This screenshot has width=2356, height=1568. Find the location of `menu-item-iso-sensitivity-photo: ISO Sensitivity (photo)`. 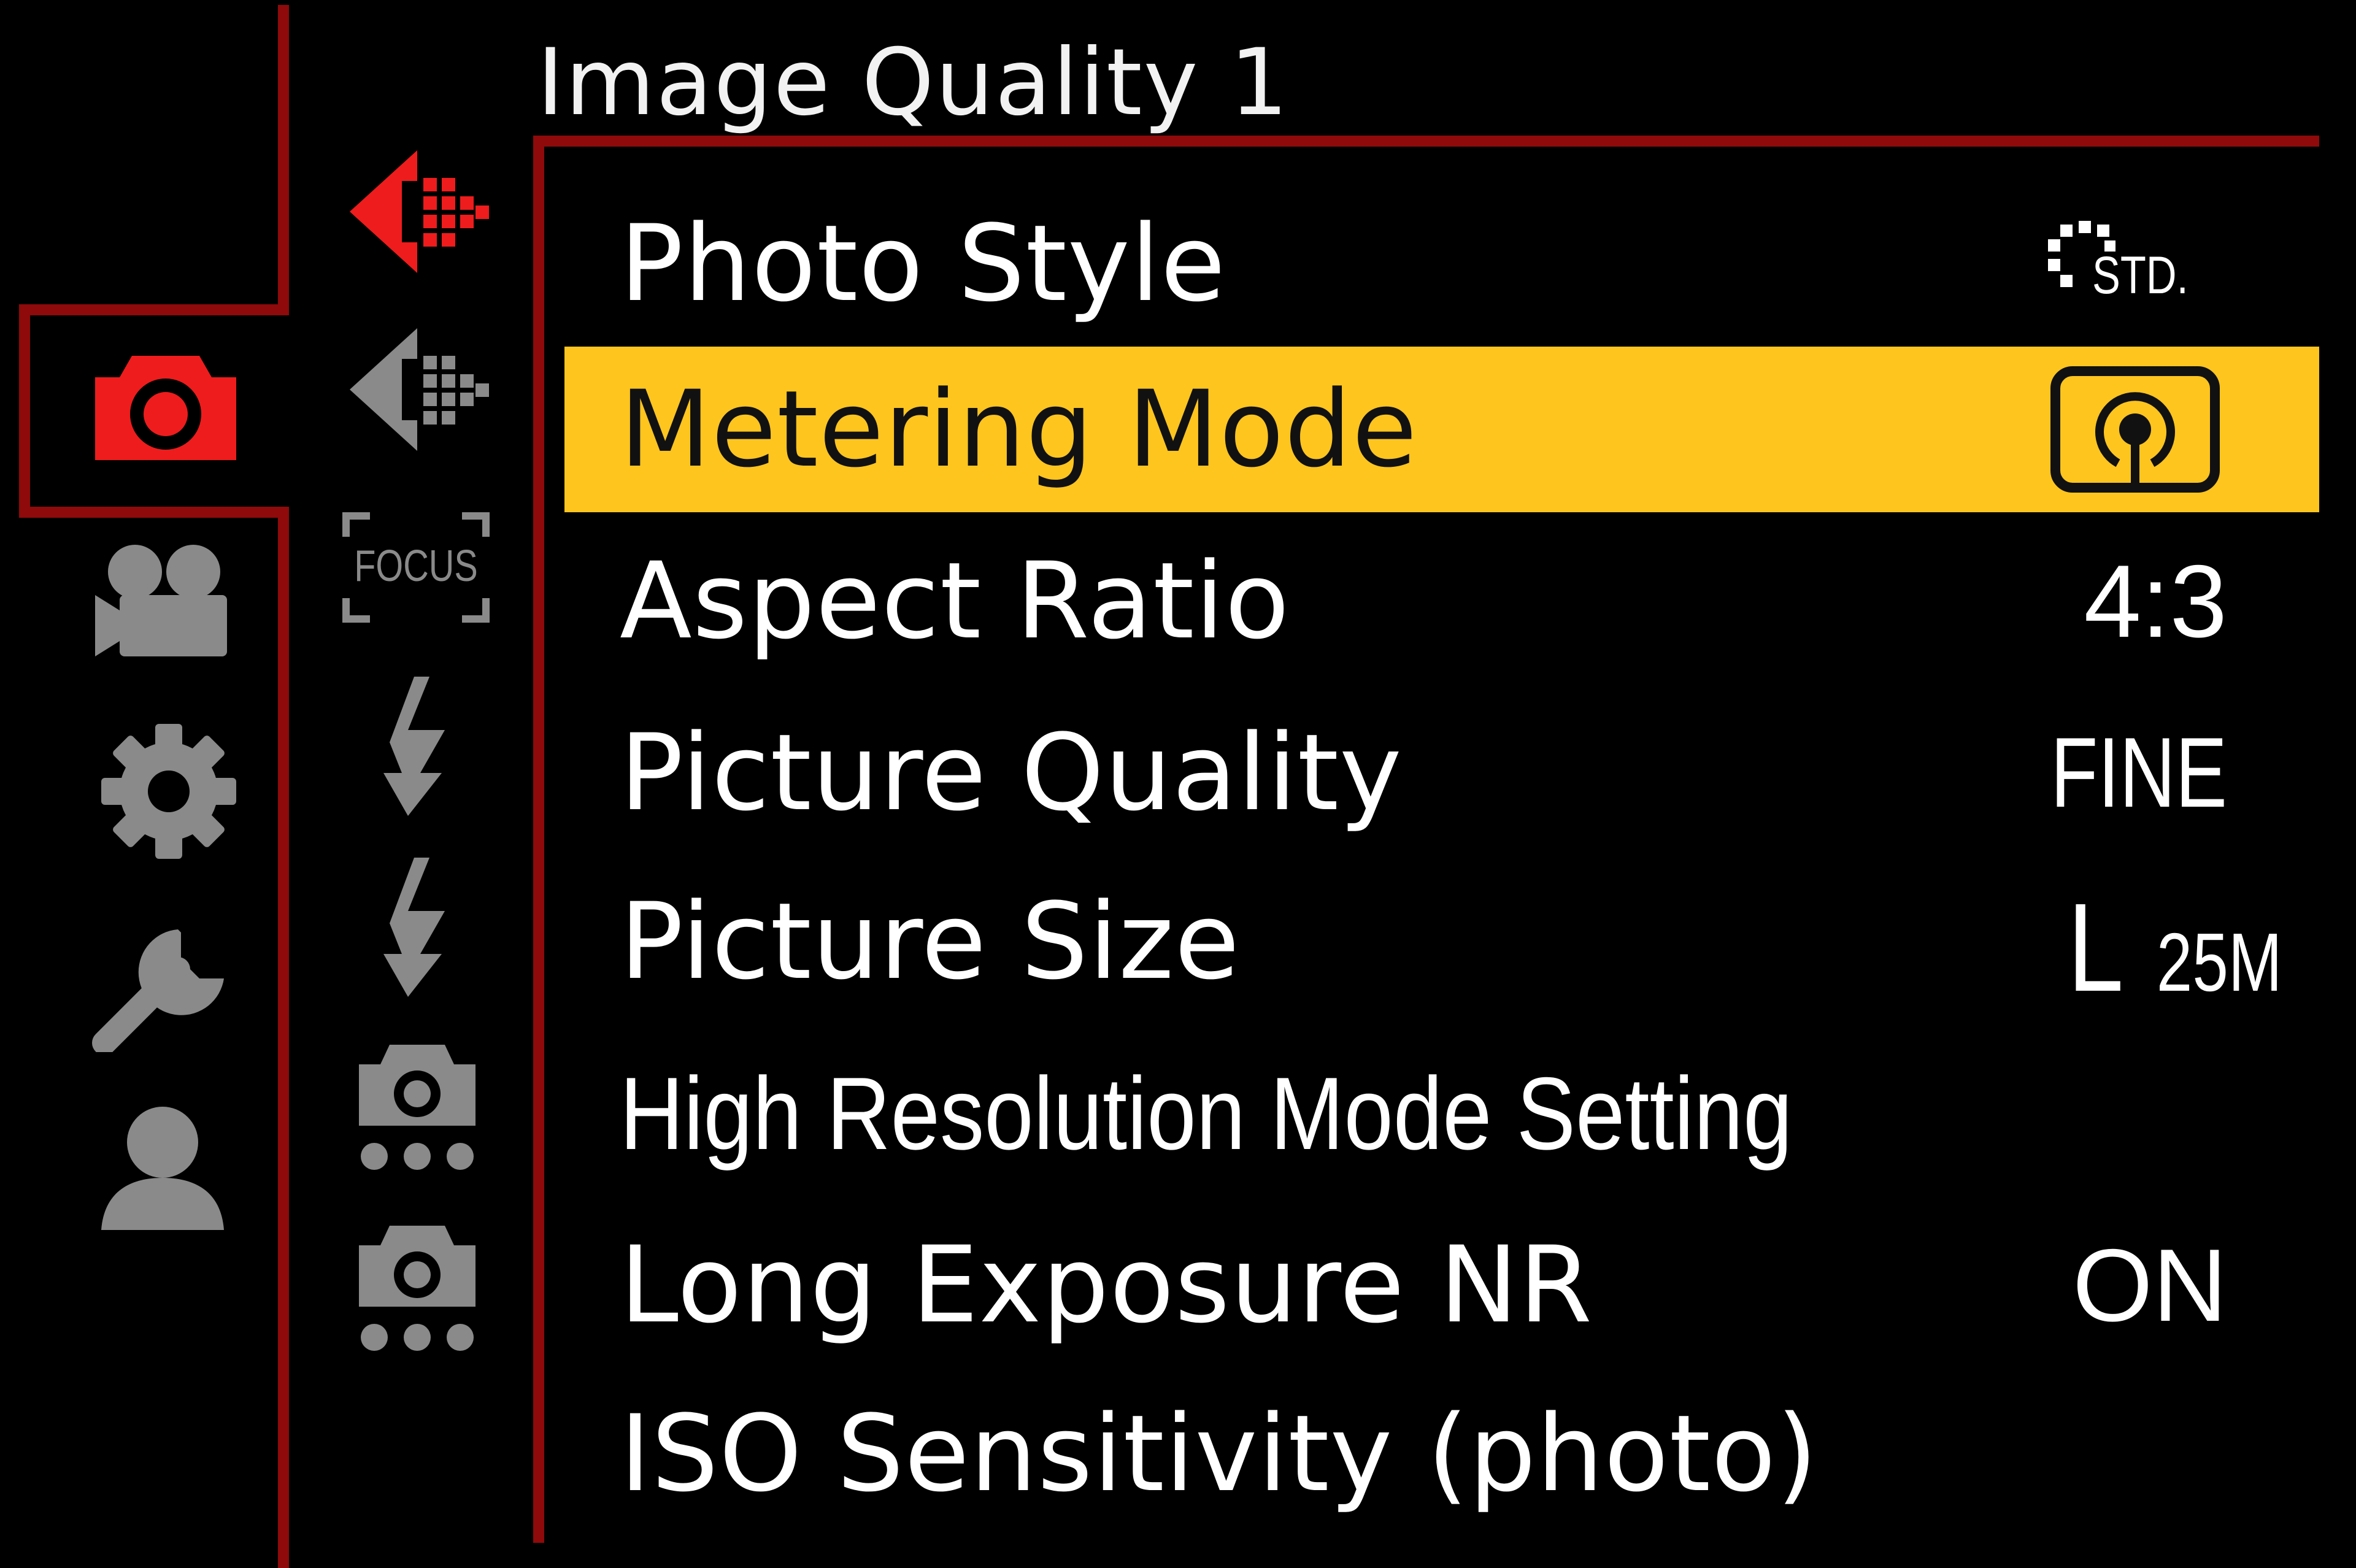

menu-item-iso-sensitivity-photo: ISO Sensitivity (photo) is located at coordinates (1441, 1454).